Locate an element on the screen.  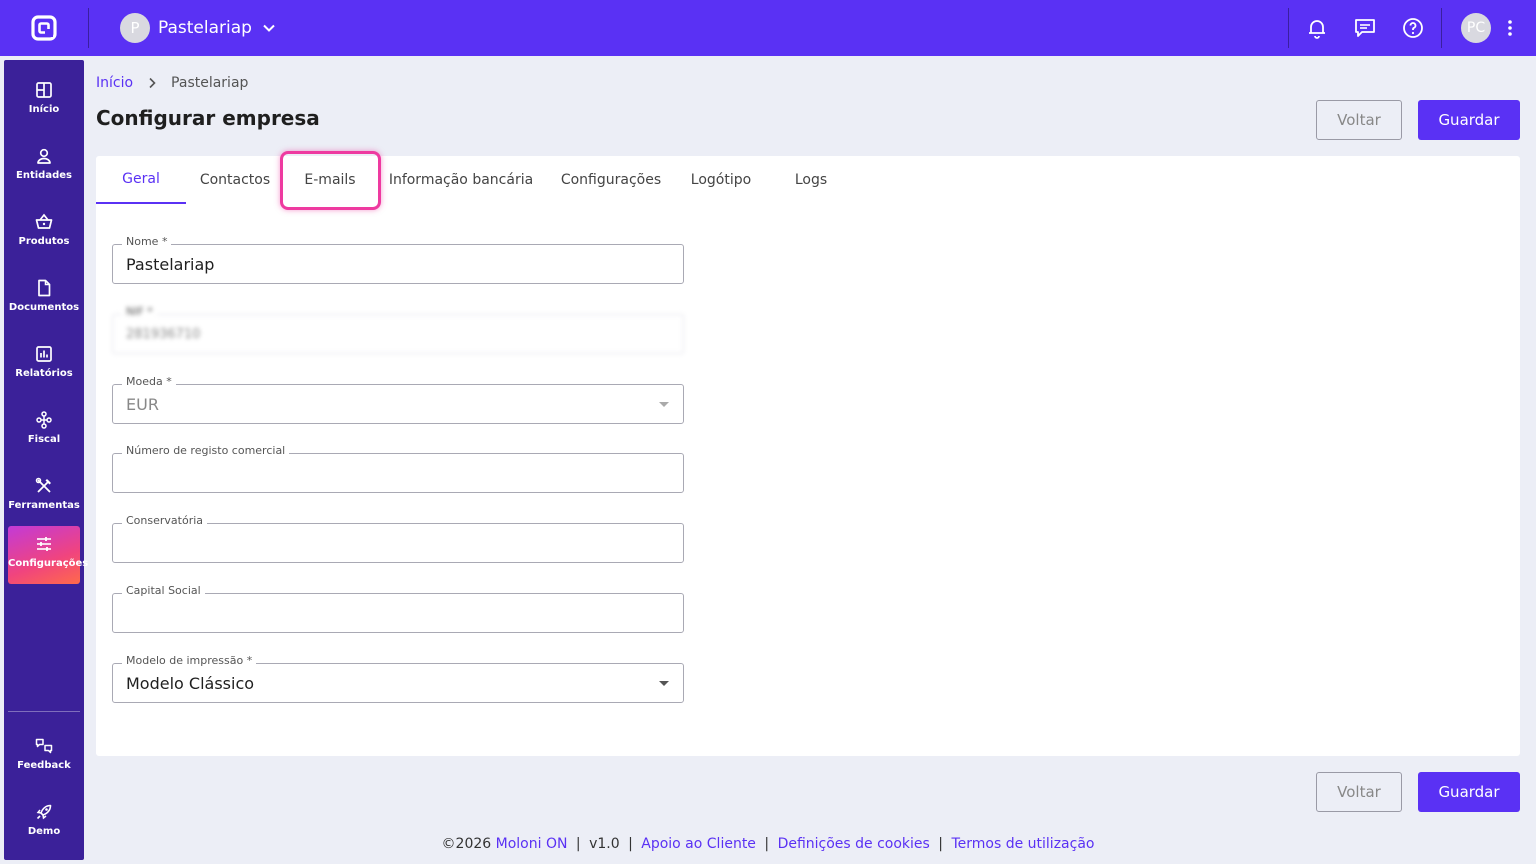
basket-icon is located at coordinates (44, 221).